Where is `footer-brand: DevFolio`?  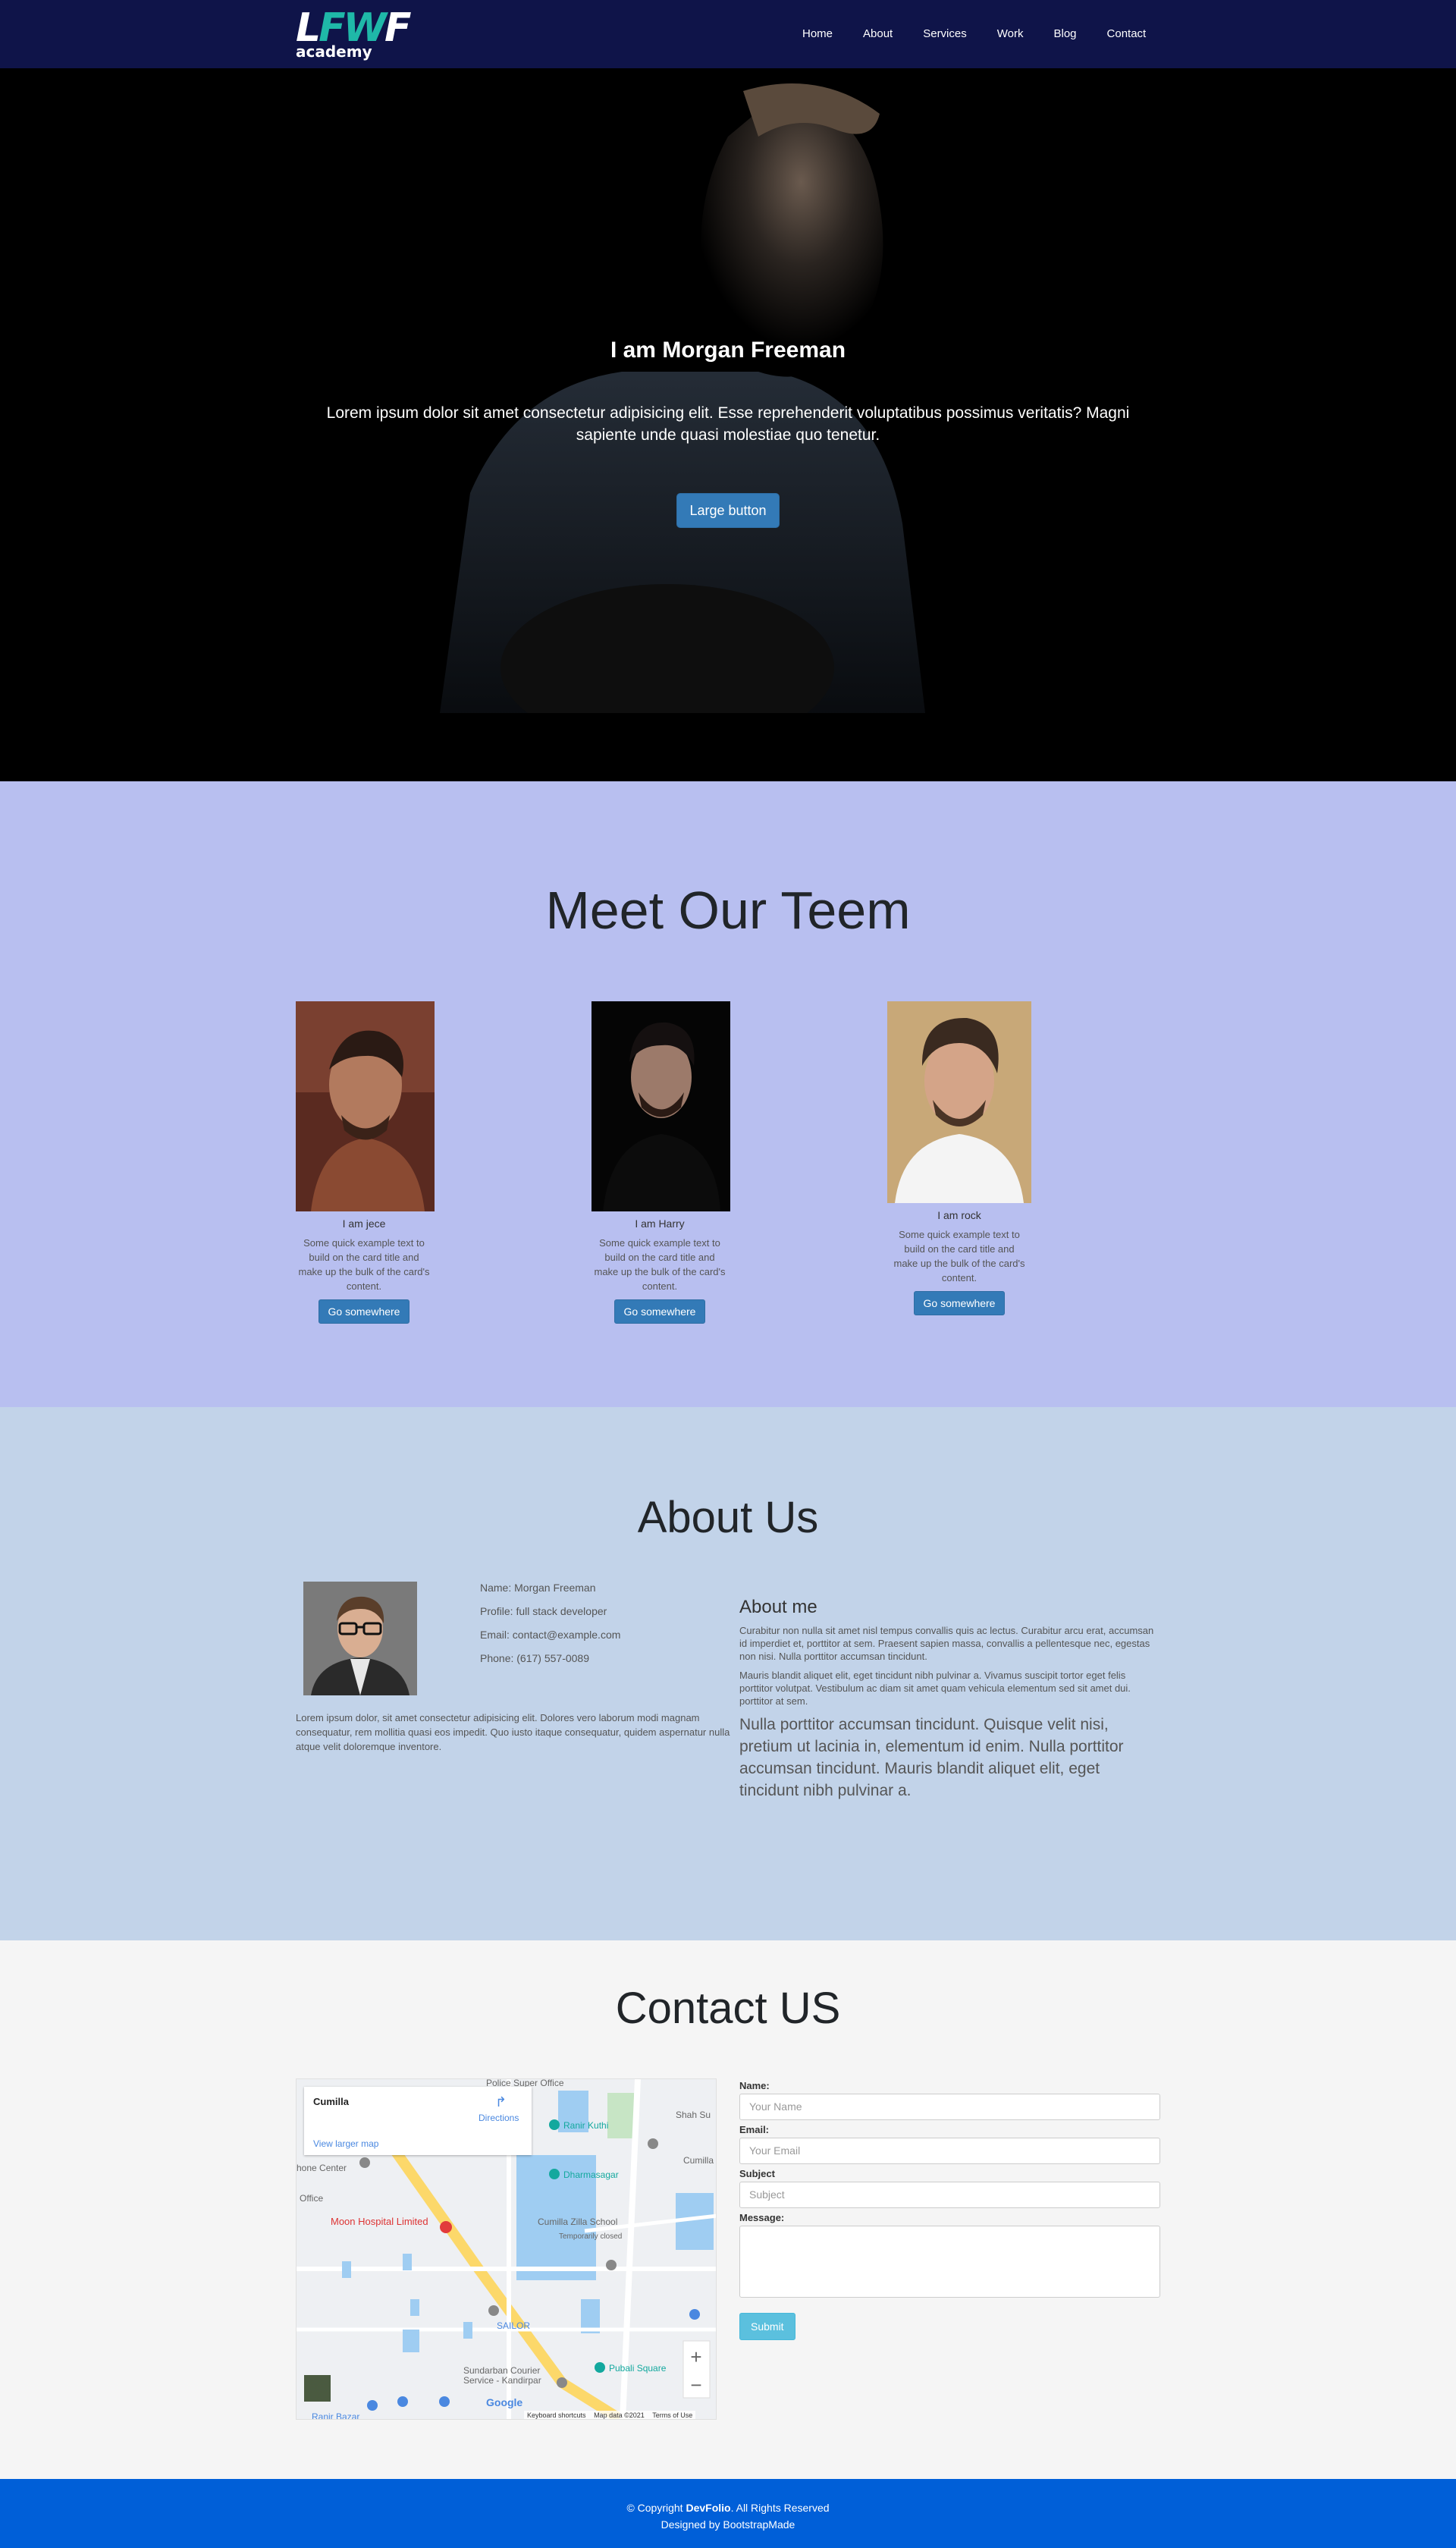 footer-brand: DevFolio is located at coordinates (708, 2508).